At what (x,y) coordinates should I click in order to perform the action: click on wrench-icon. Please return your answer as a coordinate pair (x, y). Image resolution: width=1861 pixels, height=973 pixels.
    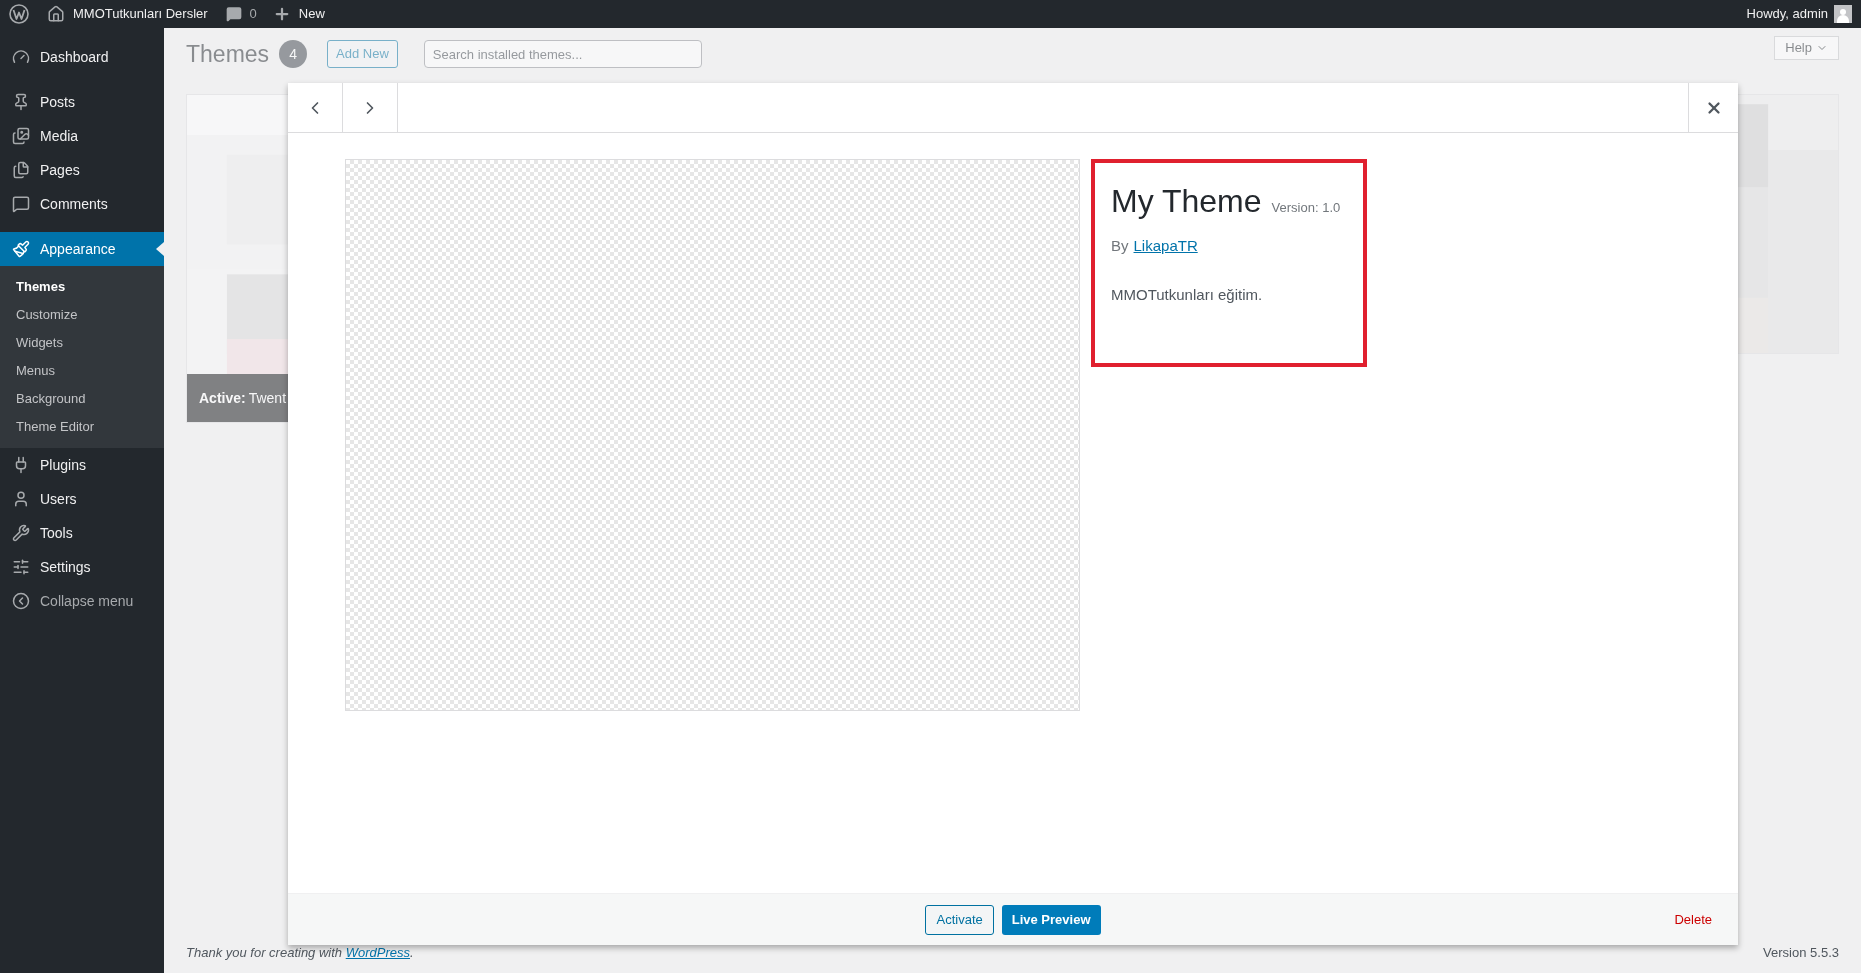
    Looking at the image, I should click on (21, 533).